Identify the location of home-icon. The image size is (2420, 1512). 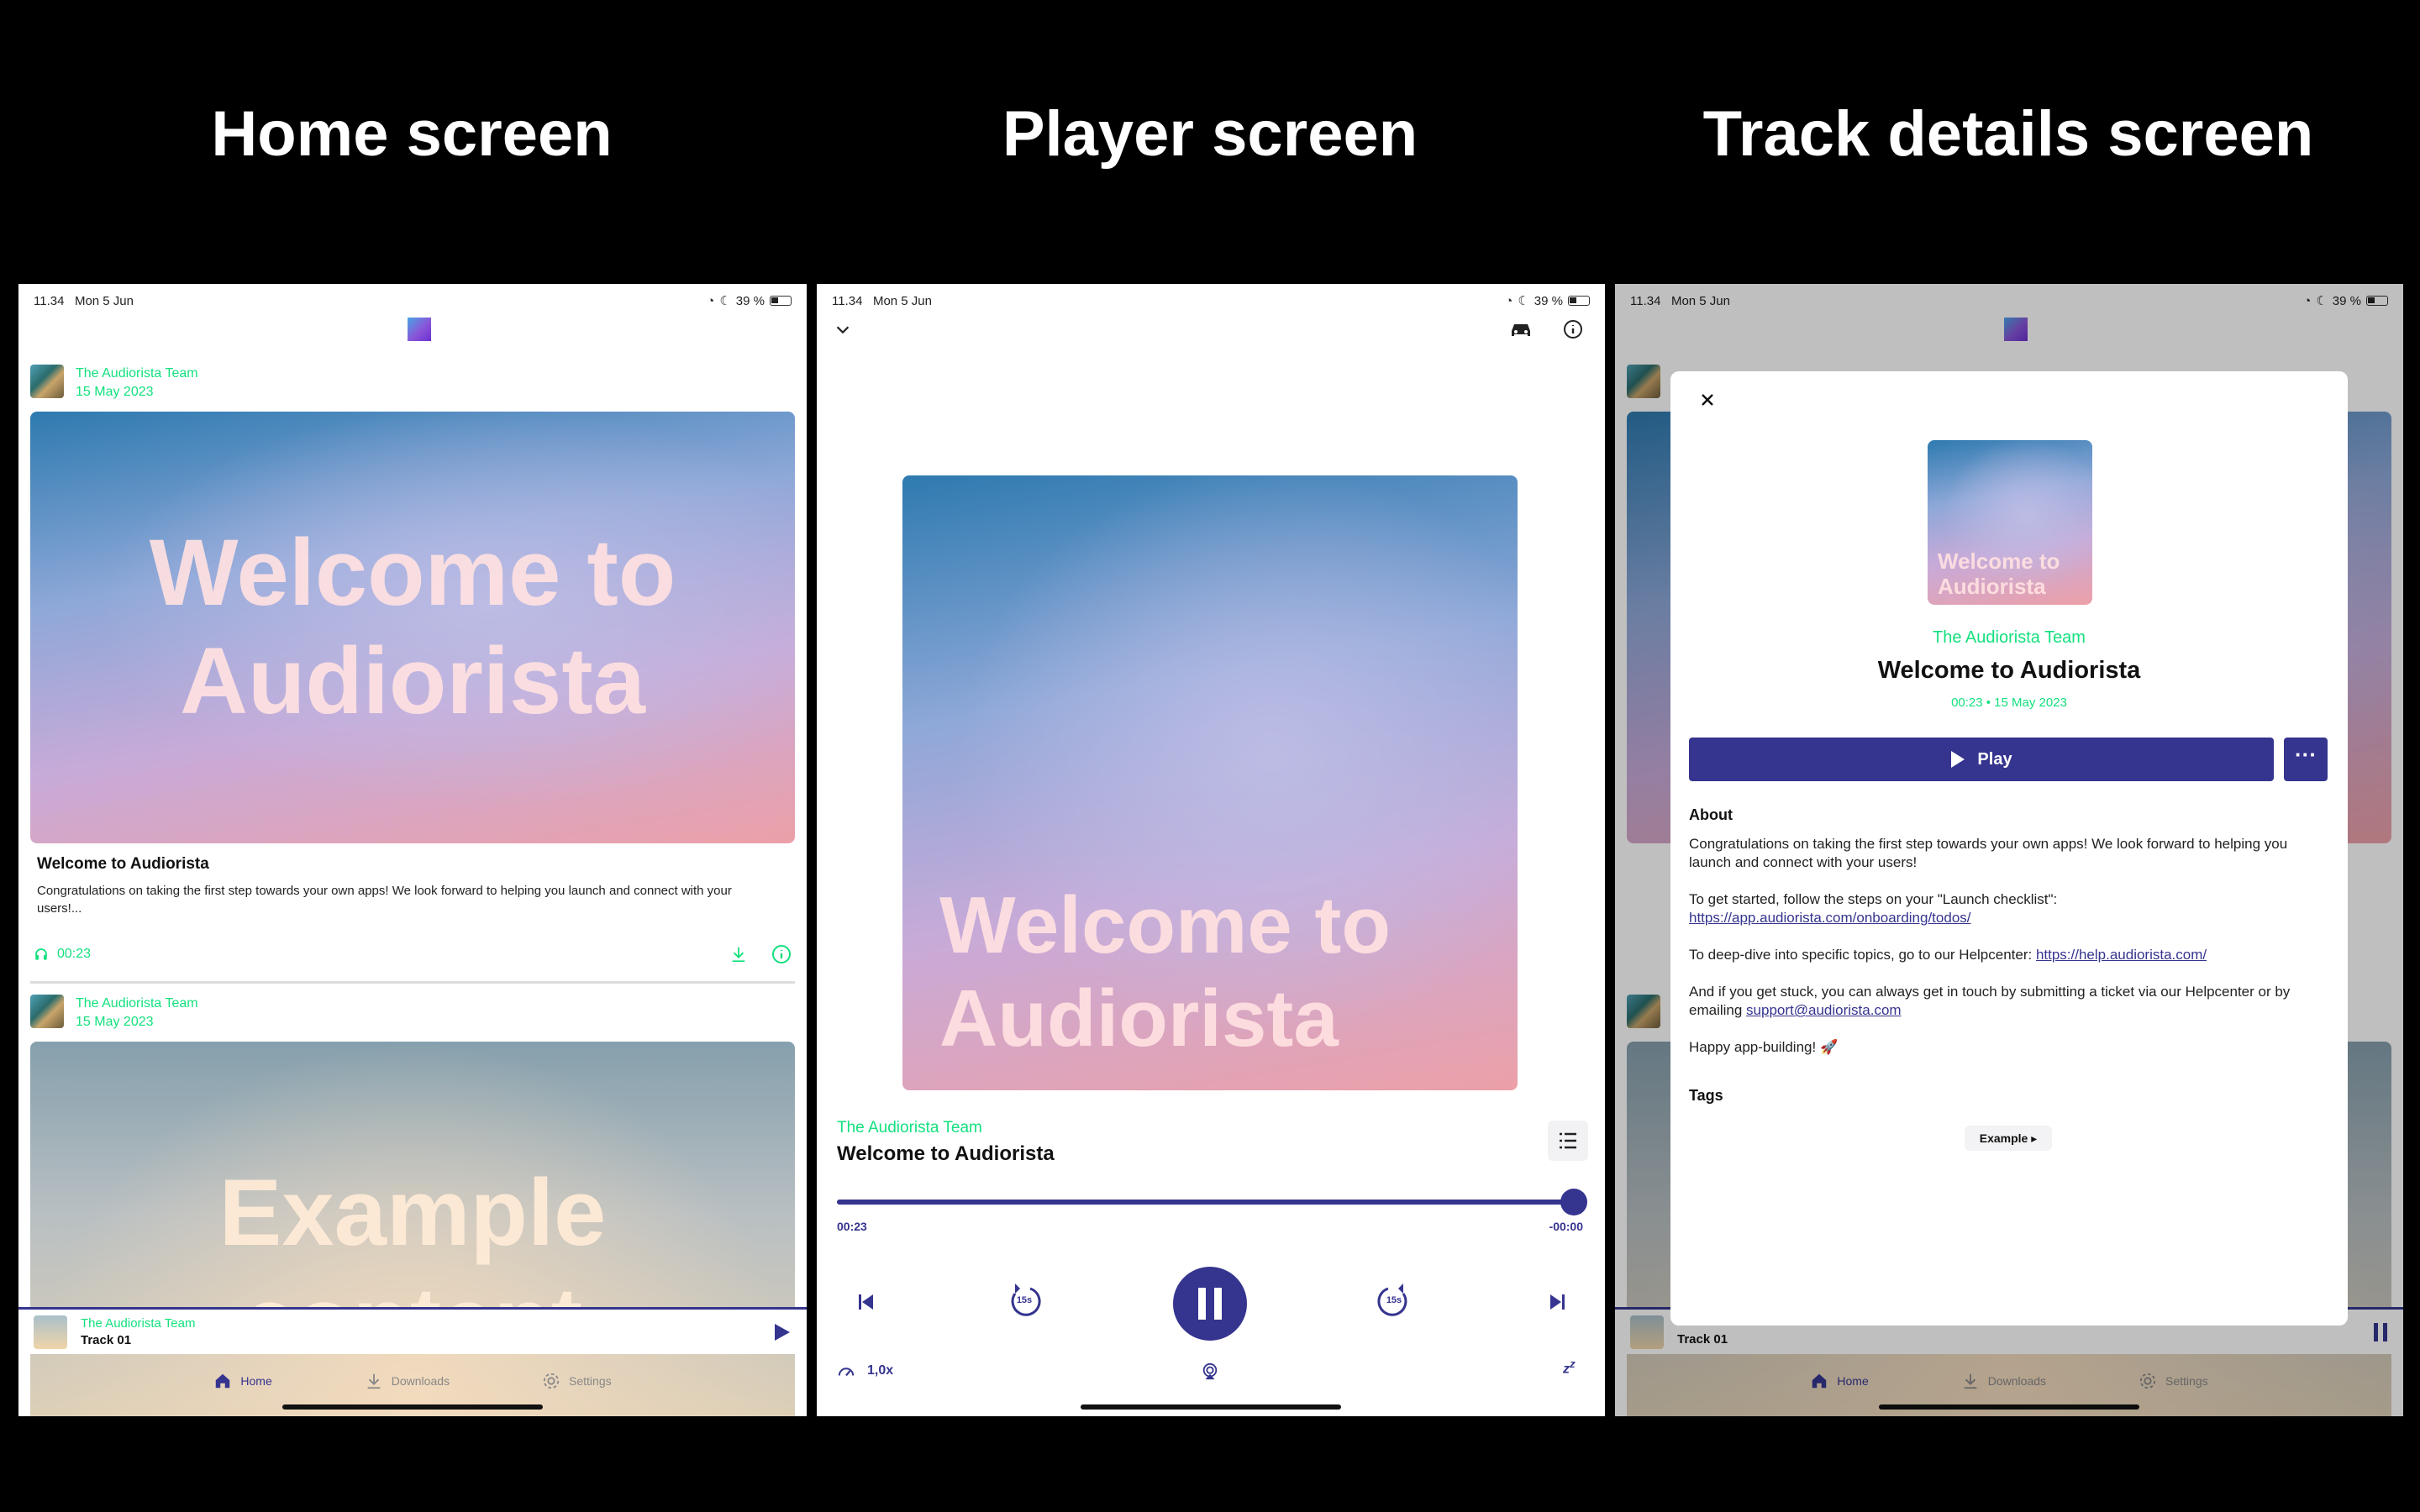
(223, 1381).